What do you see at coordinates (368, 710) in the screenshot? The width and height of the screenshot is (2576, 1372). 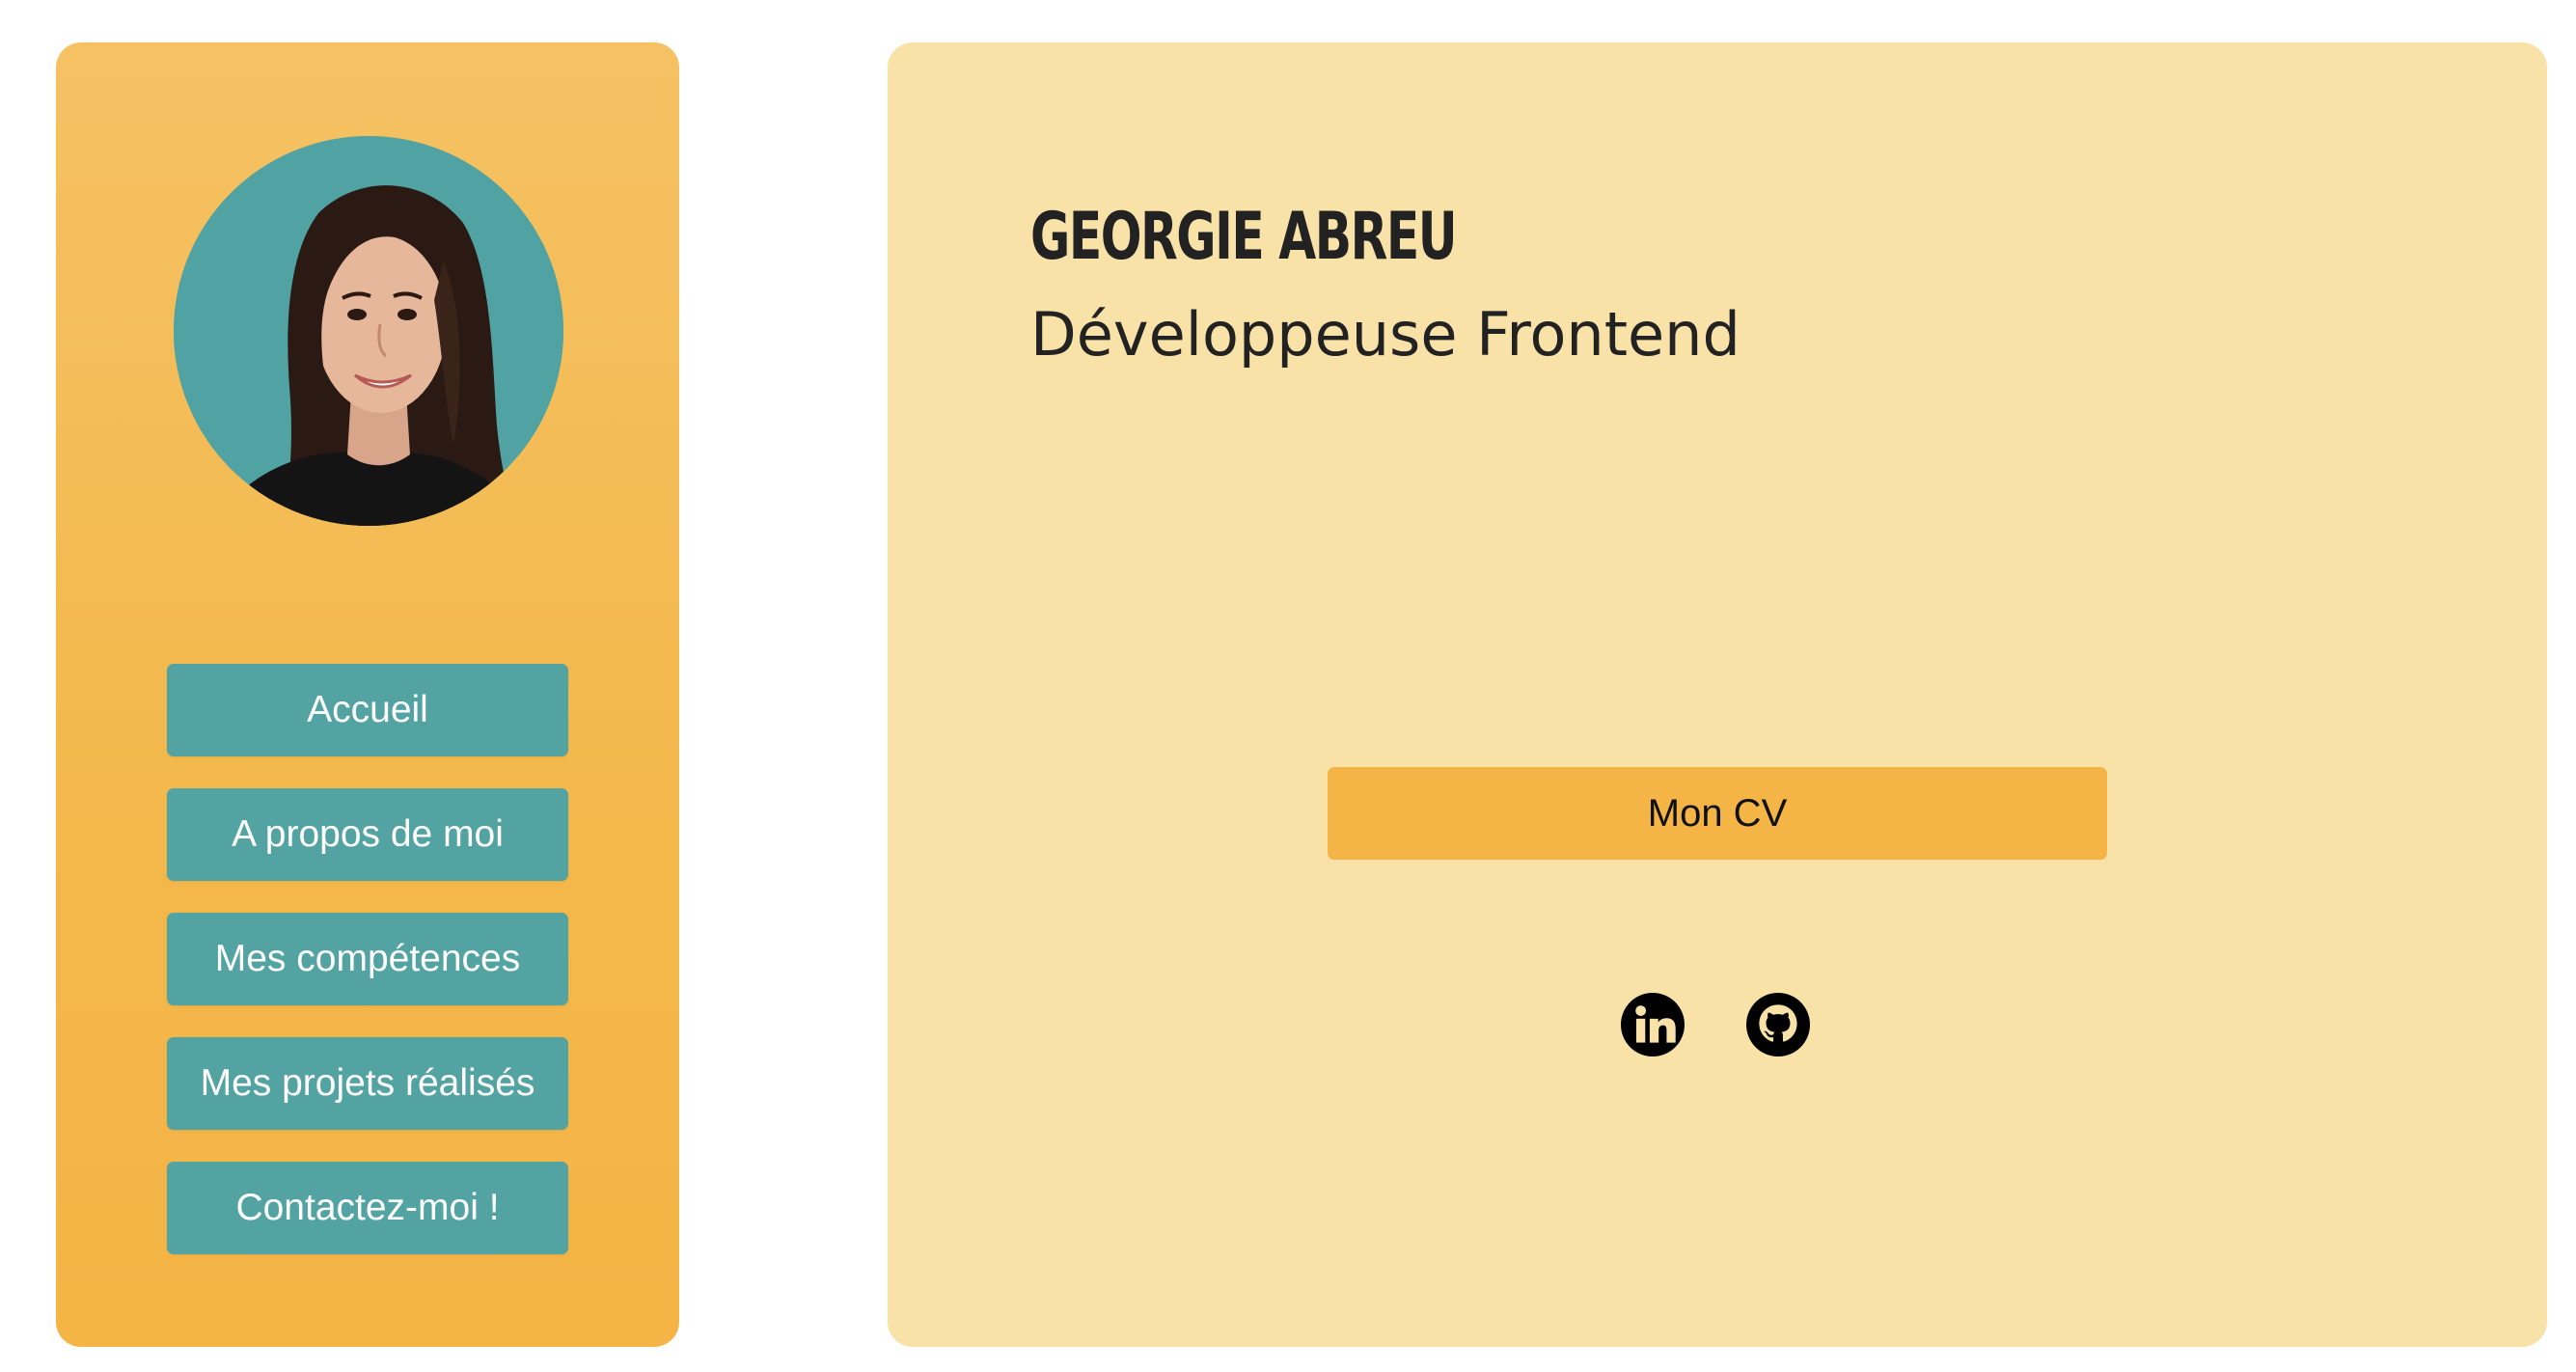 I see `nav-accueil-button: Accueil` at bounding box center [368, 710].